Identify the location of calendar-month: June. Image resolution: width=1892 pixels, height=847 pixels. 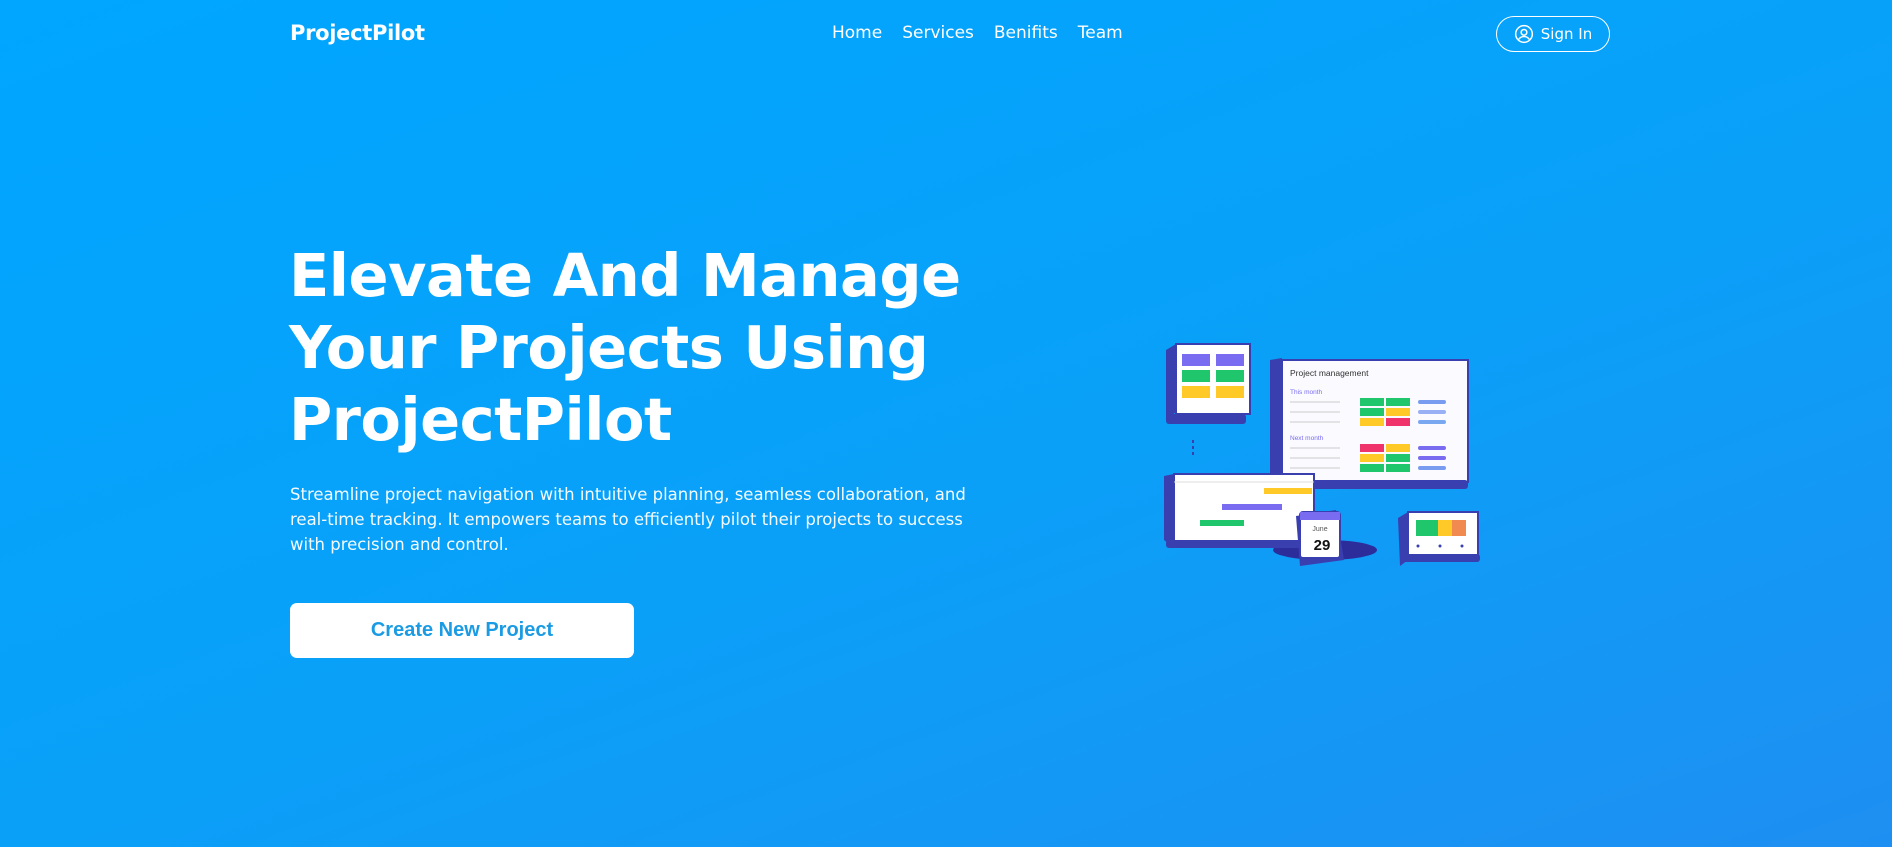
(1319, 529).